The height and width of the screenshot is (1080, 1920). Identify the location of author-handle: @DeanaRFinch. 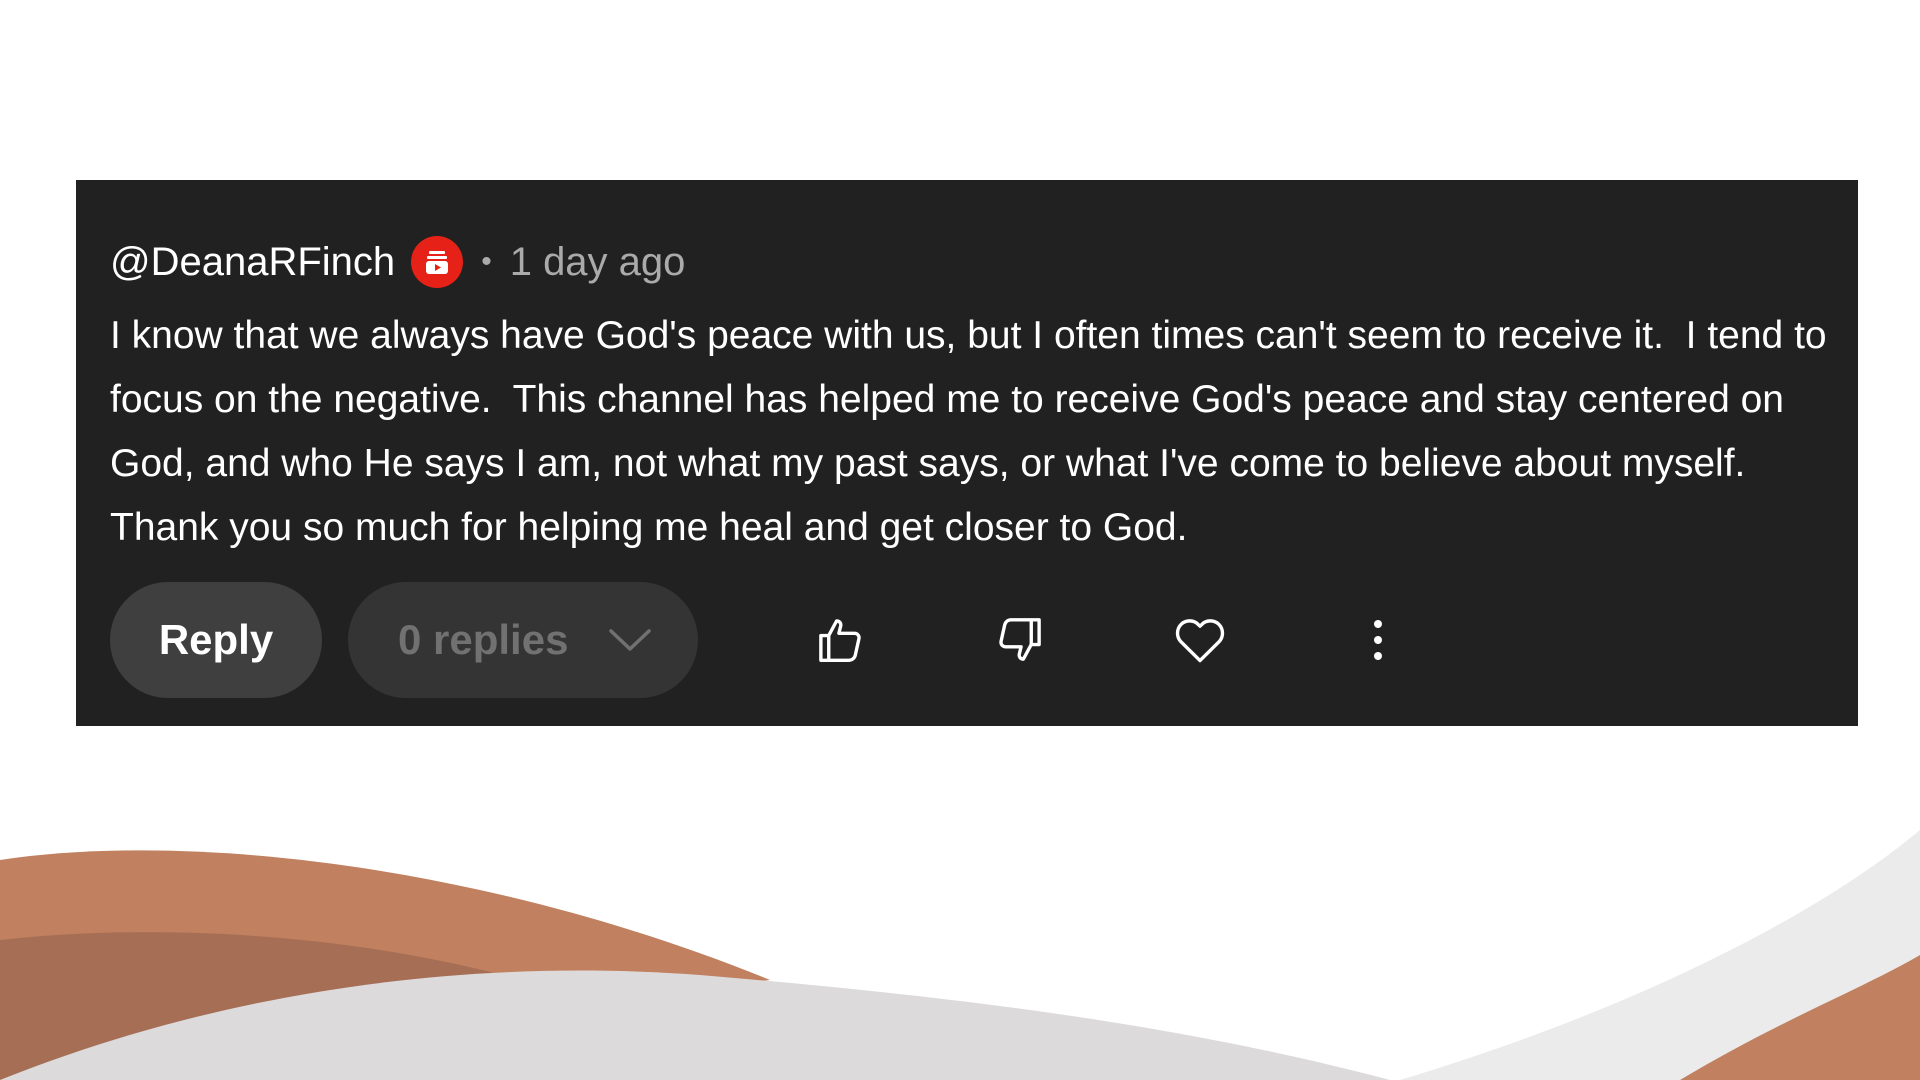
(252, 262).